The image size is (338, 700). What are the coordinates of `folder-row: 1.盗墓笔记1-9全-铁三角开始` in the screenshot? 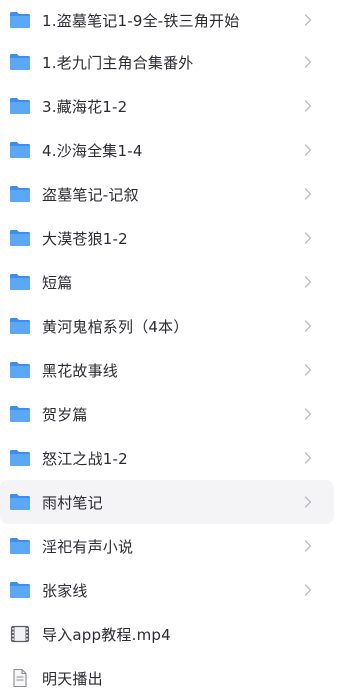 It's located at (167, 20).